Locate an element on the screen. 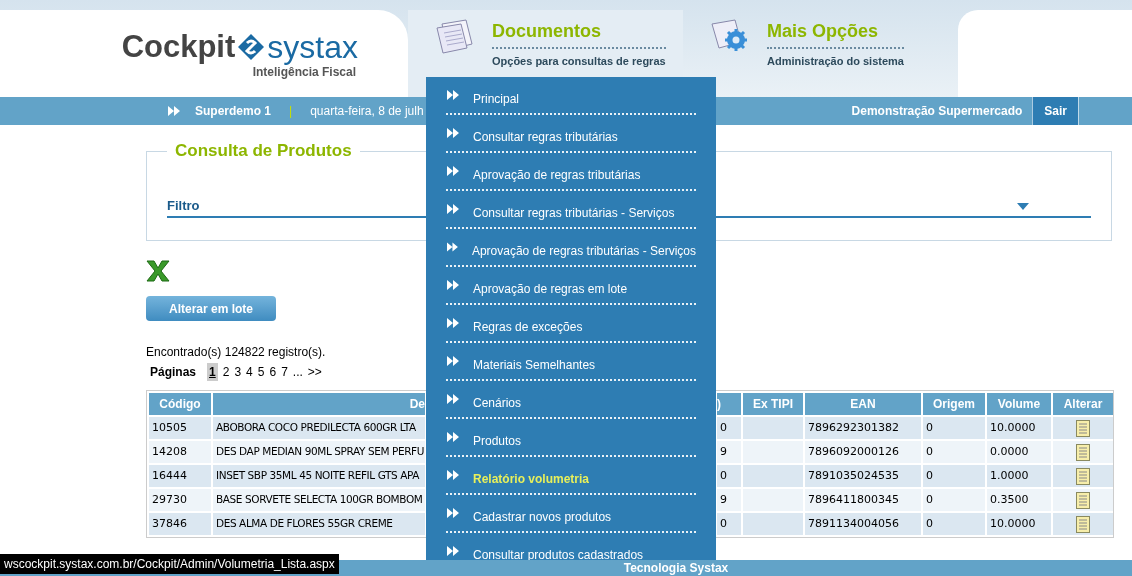 The width and height of the screenshot is (1132, 576). table-cell: 29730 is located at coordinates (180, 500).